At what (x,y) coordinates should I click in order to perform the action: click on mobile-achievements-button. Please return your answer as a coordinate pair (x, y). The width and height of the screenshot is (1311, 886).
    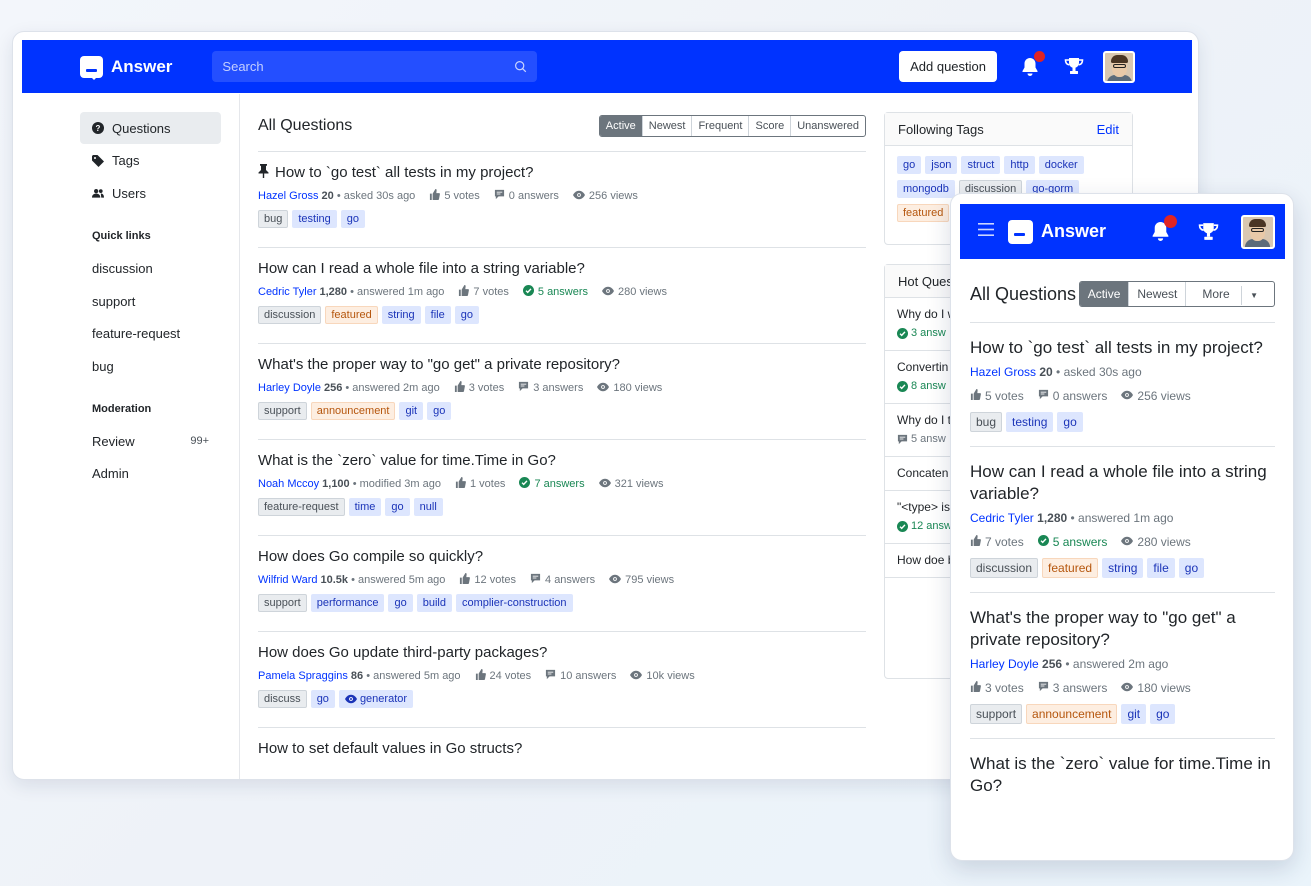
    Looking at the image, I should click on (1208, 232).